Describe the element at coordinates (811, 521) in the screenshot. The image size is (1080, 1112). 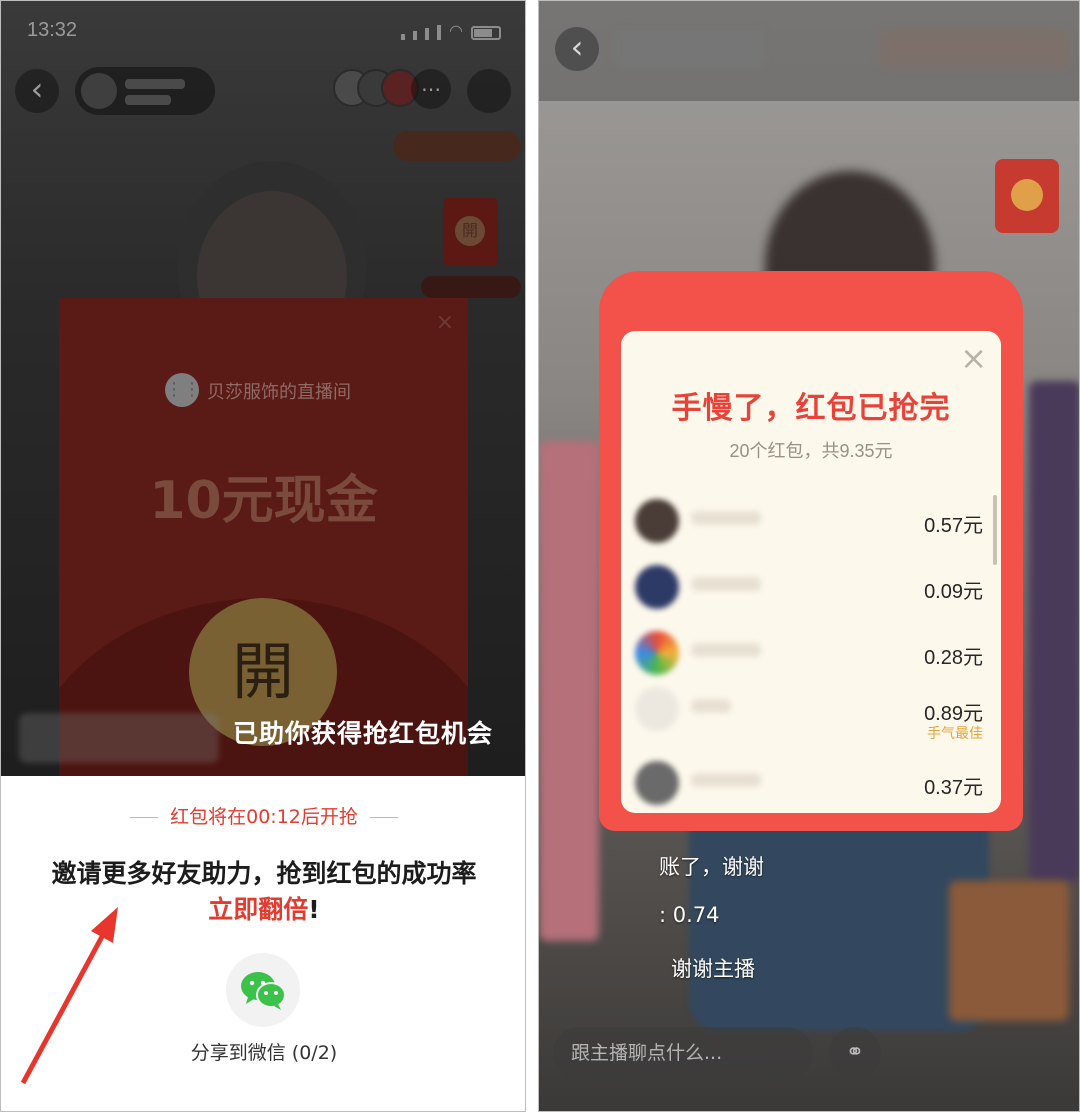
I see `record-row: 0.57元` at that location.